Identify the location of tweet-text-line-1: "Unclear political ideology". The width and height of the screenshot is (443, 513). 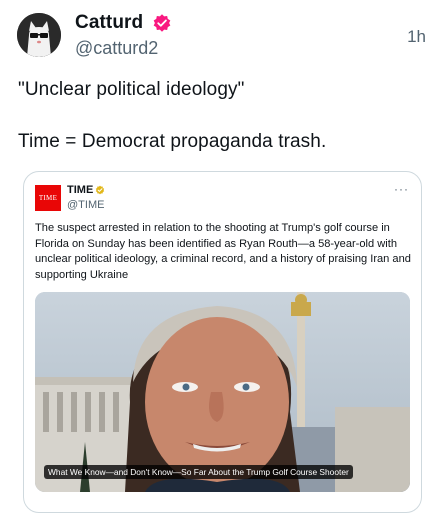
(131, 89).